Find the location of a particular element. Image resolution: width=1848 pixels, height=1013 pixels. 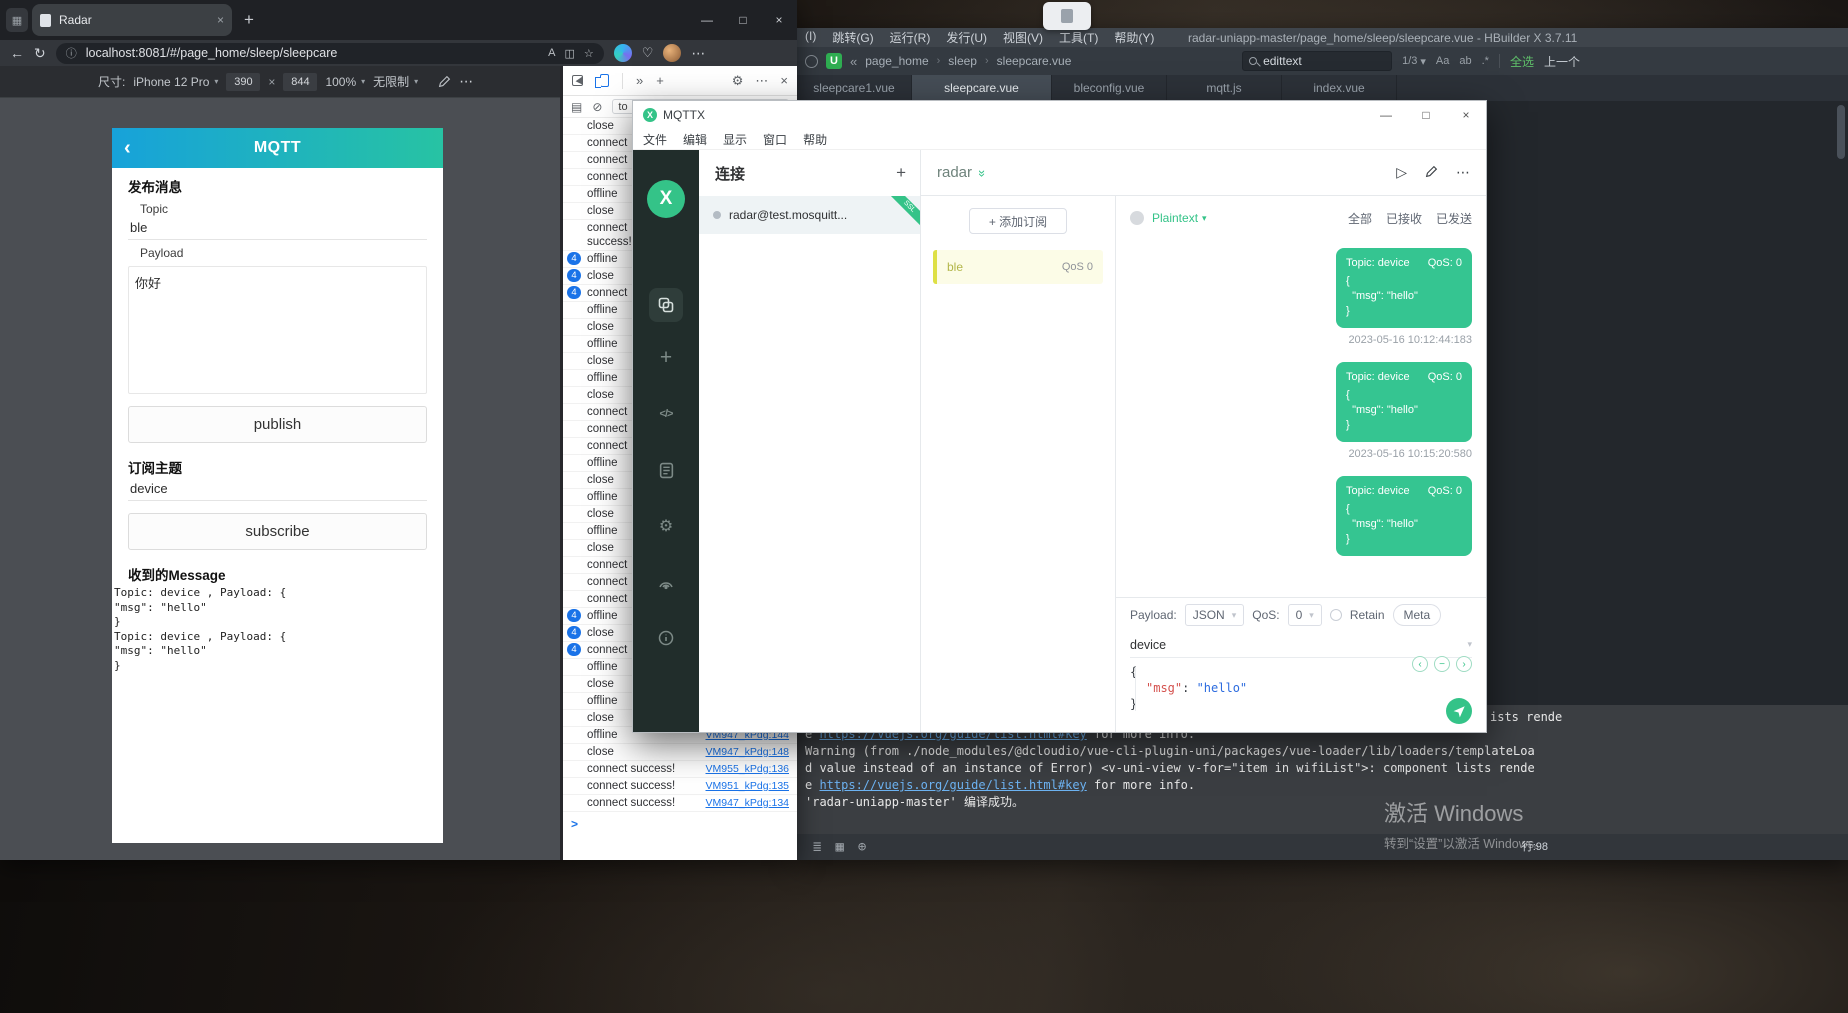

workspaces-icon: ▦ is located at coordinates (17, 20).